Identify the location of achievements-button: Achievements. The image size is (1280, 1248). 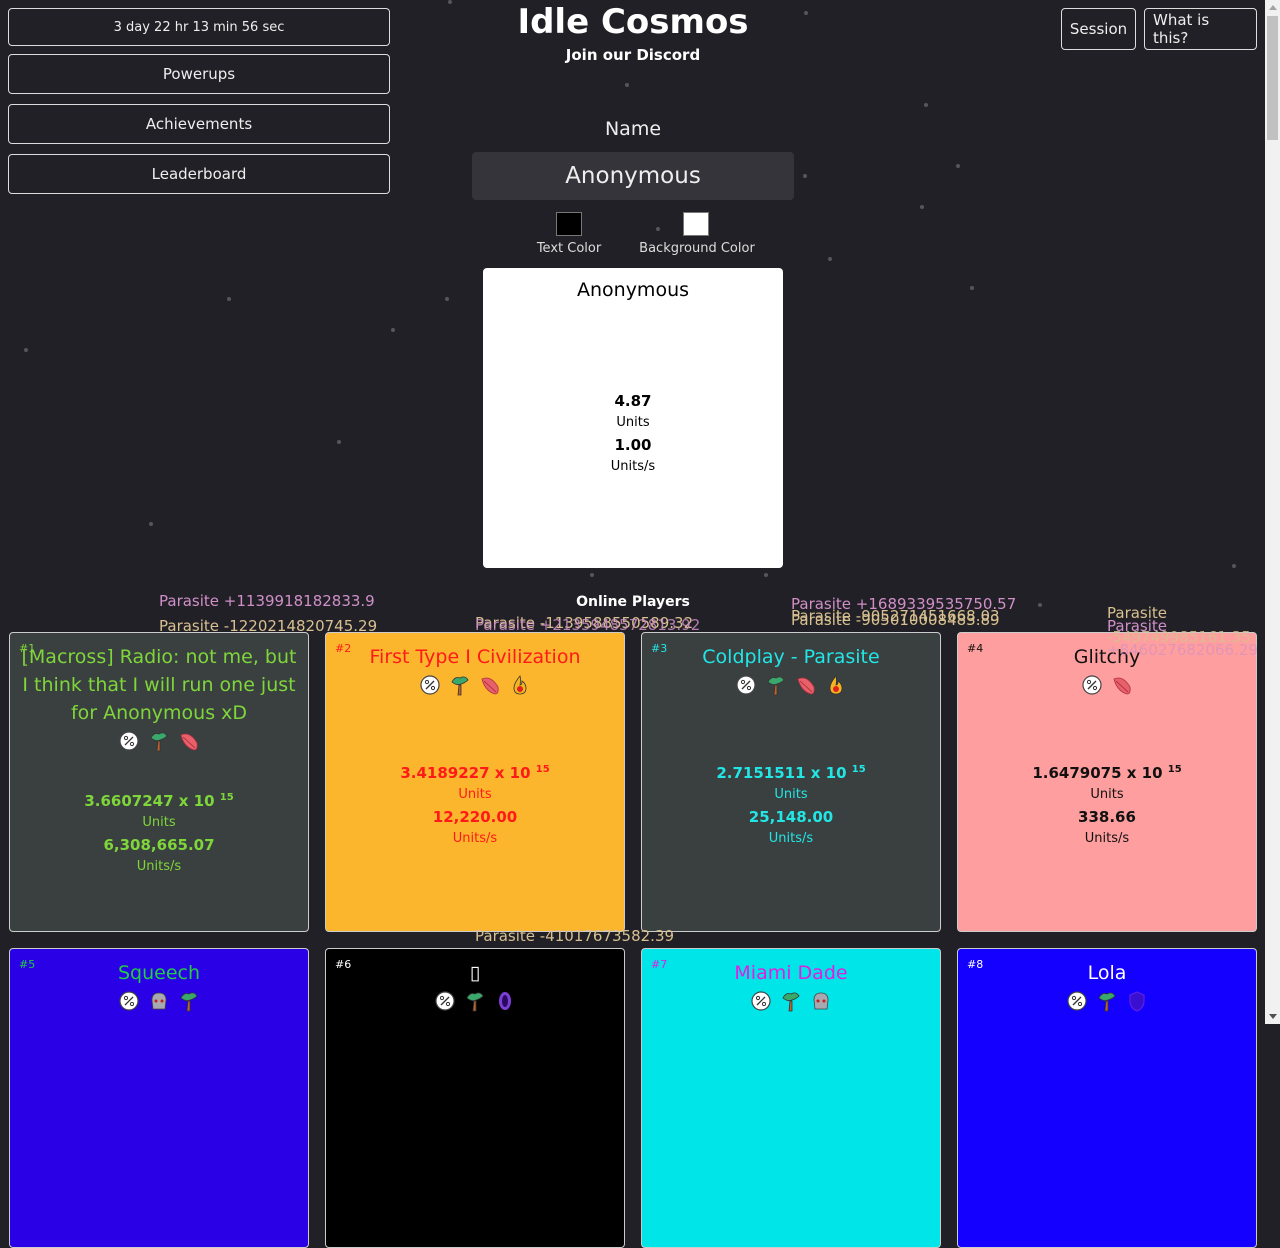
(199, 124).